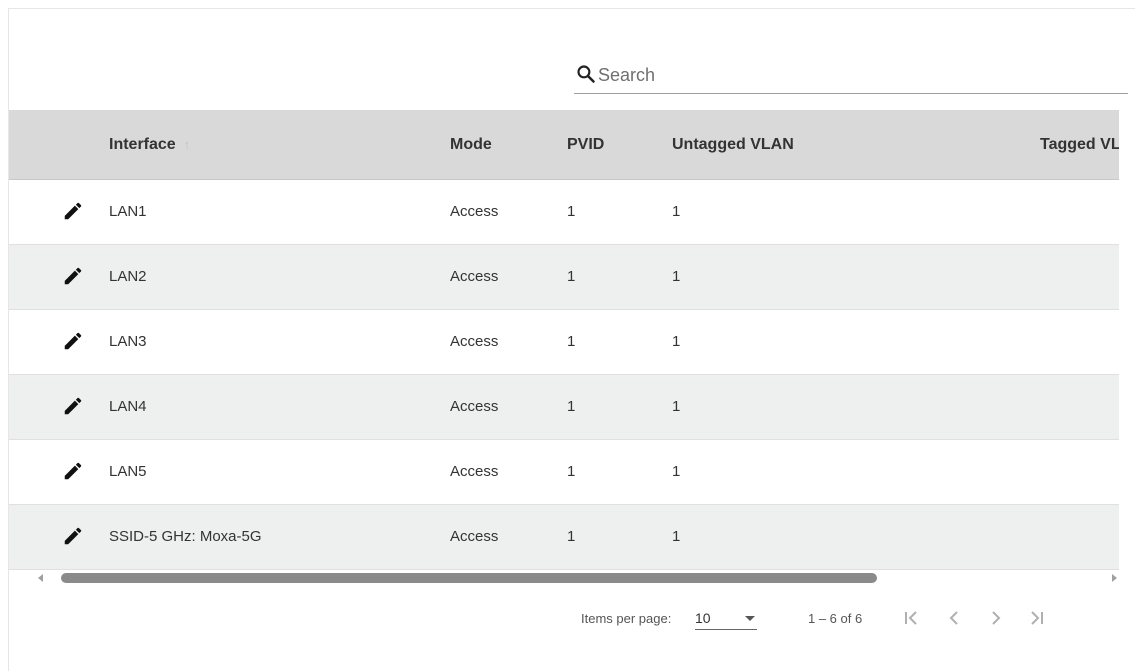 The width and height of the screenshot is (1135, 671). I want to click on cell-interface: LAN1, so click(128, 211).